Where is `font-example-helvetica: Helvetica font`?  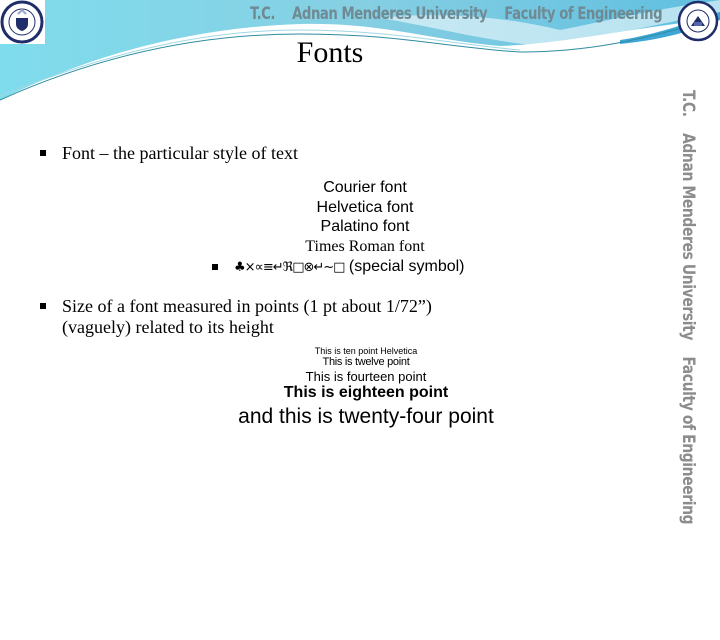
font-example-helvetica: Helvetica font is located at coordinates (365, 207).